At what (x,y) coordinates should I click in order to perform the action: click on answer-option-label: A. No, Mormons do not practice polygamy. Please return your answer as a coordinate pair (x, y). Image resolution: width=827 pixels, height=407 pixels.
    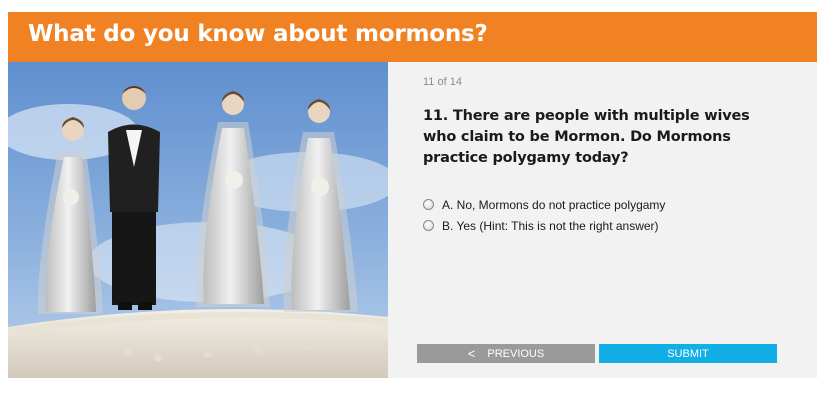
    Looking at the image, I should click on (554, 204).